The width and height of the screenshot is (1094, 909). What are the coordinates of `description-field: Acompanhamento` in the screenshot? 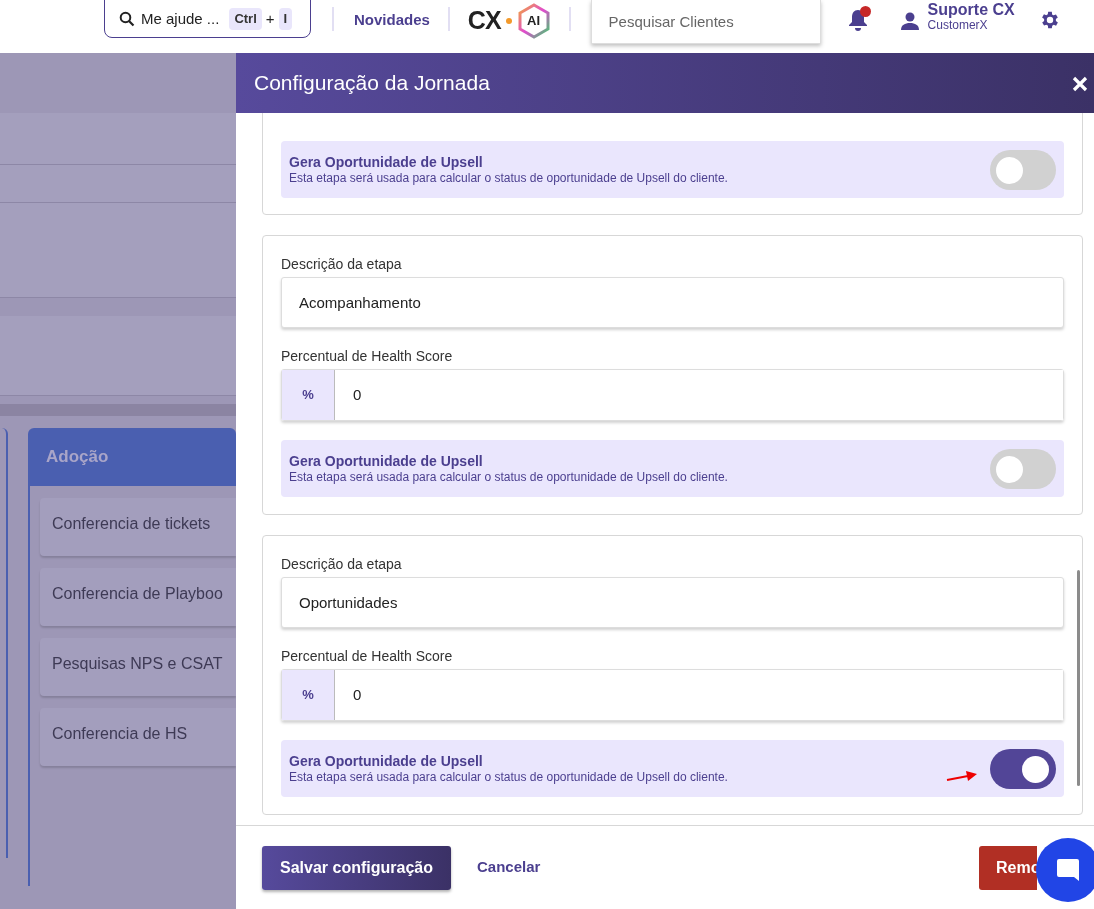 It's located at (672, 302).